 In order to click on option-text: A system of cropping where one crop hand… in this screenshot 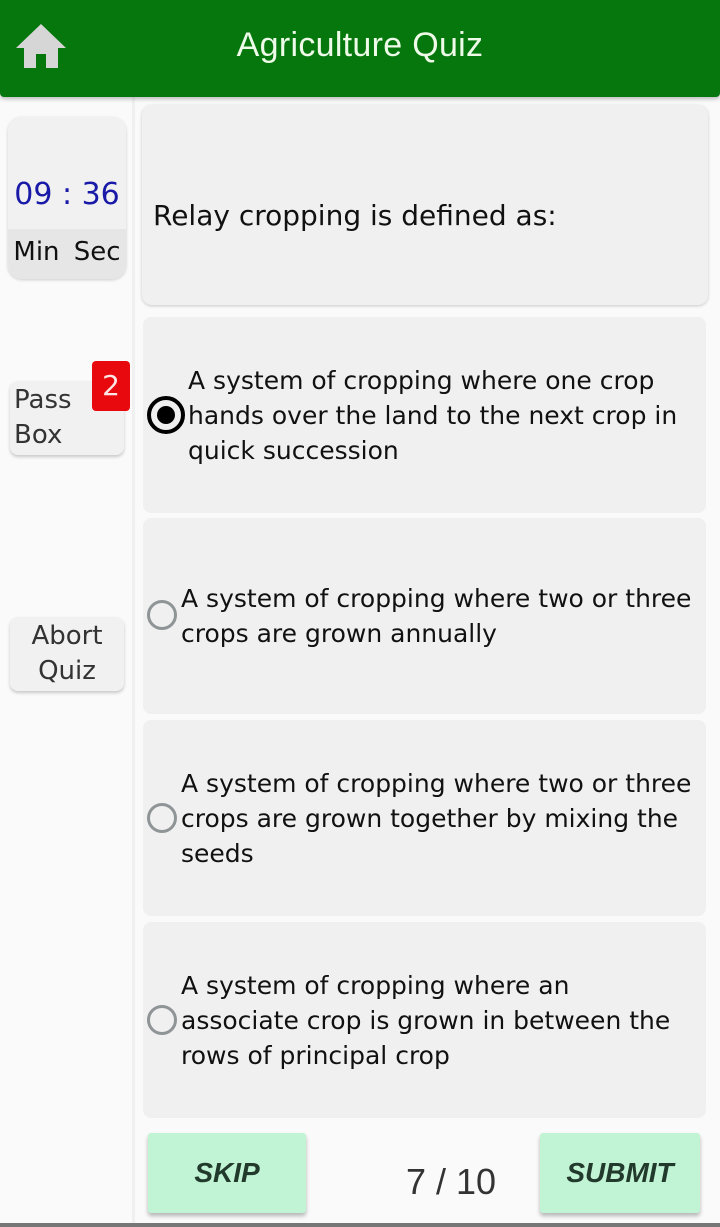, I will do `click(433, 415)`.